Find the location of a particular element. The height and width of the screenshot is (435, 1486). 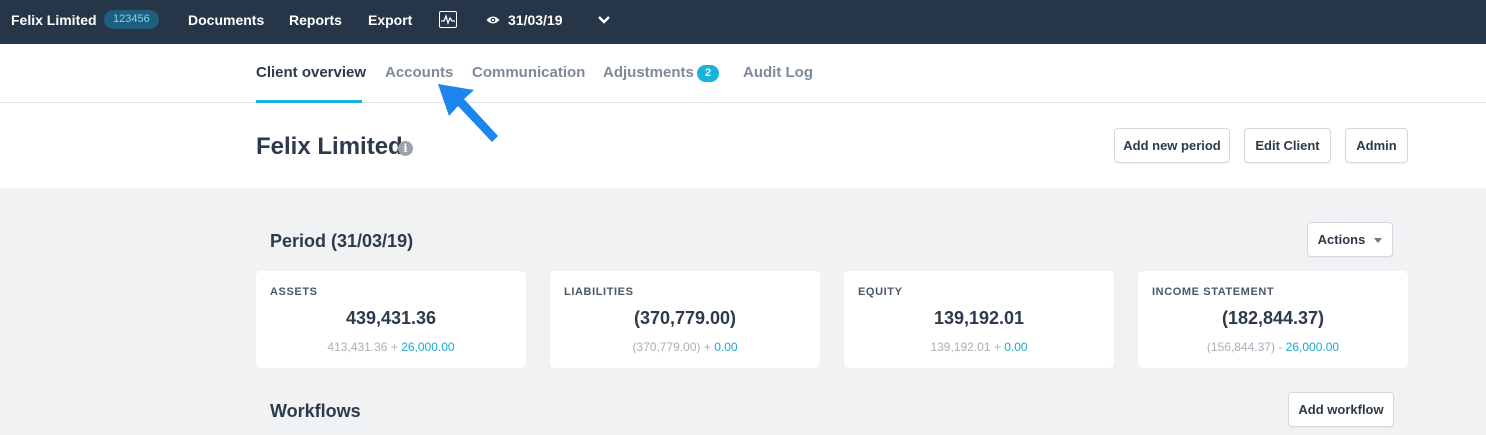

card-value: 439,431.36 is located at coordinates (391, 318).